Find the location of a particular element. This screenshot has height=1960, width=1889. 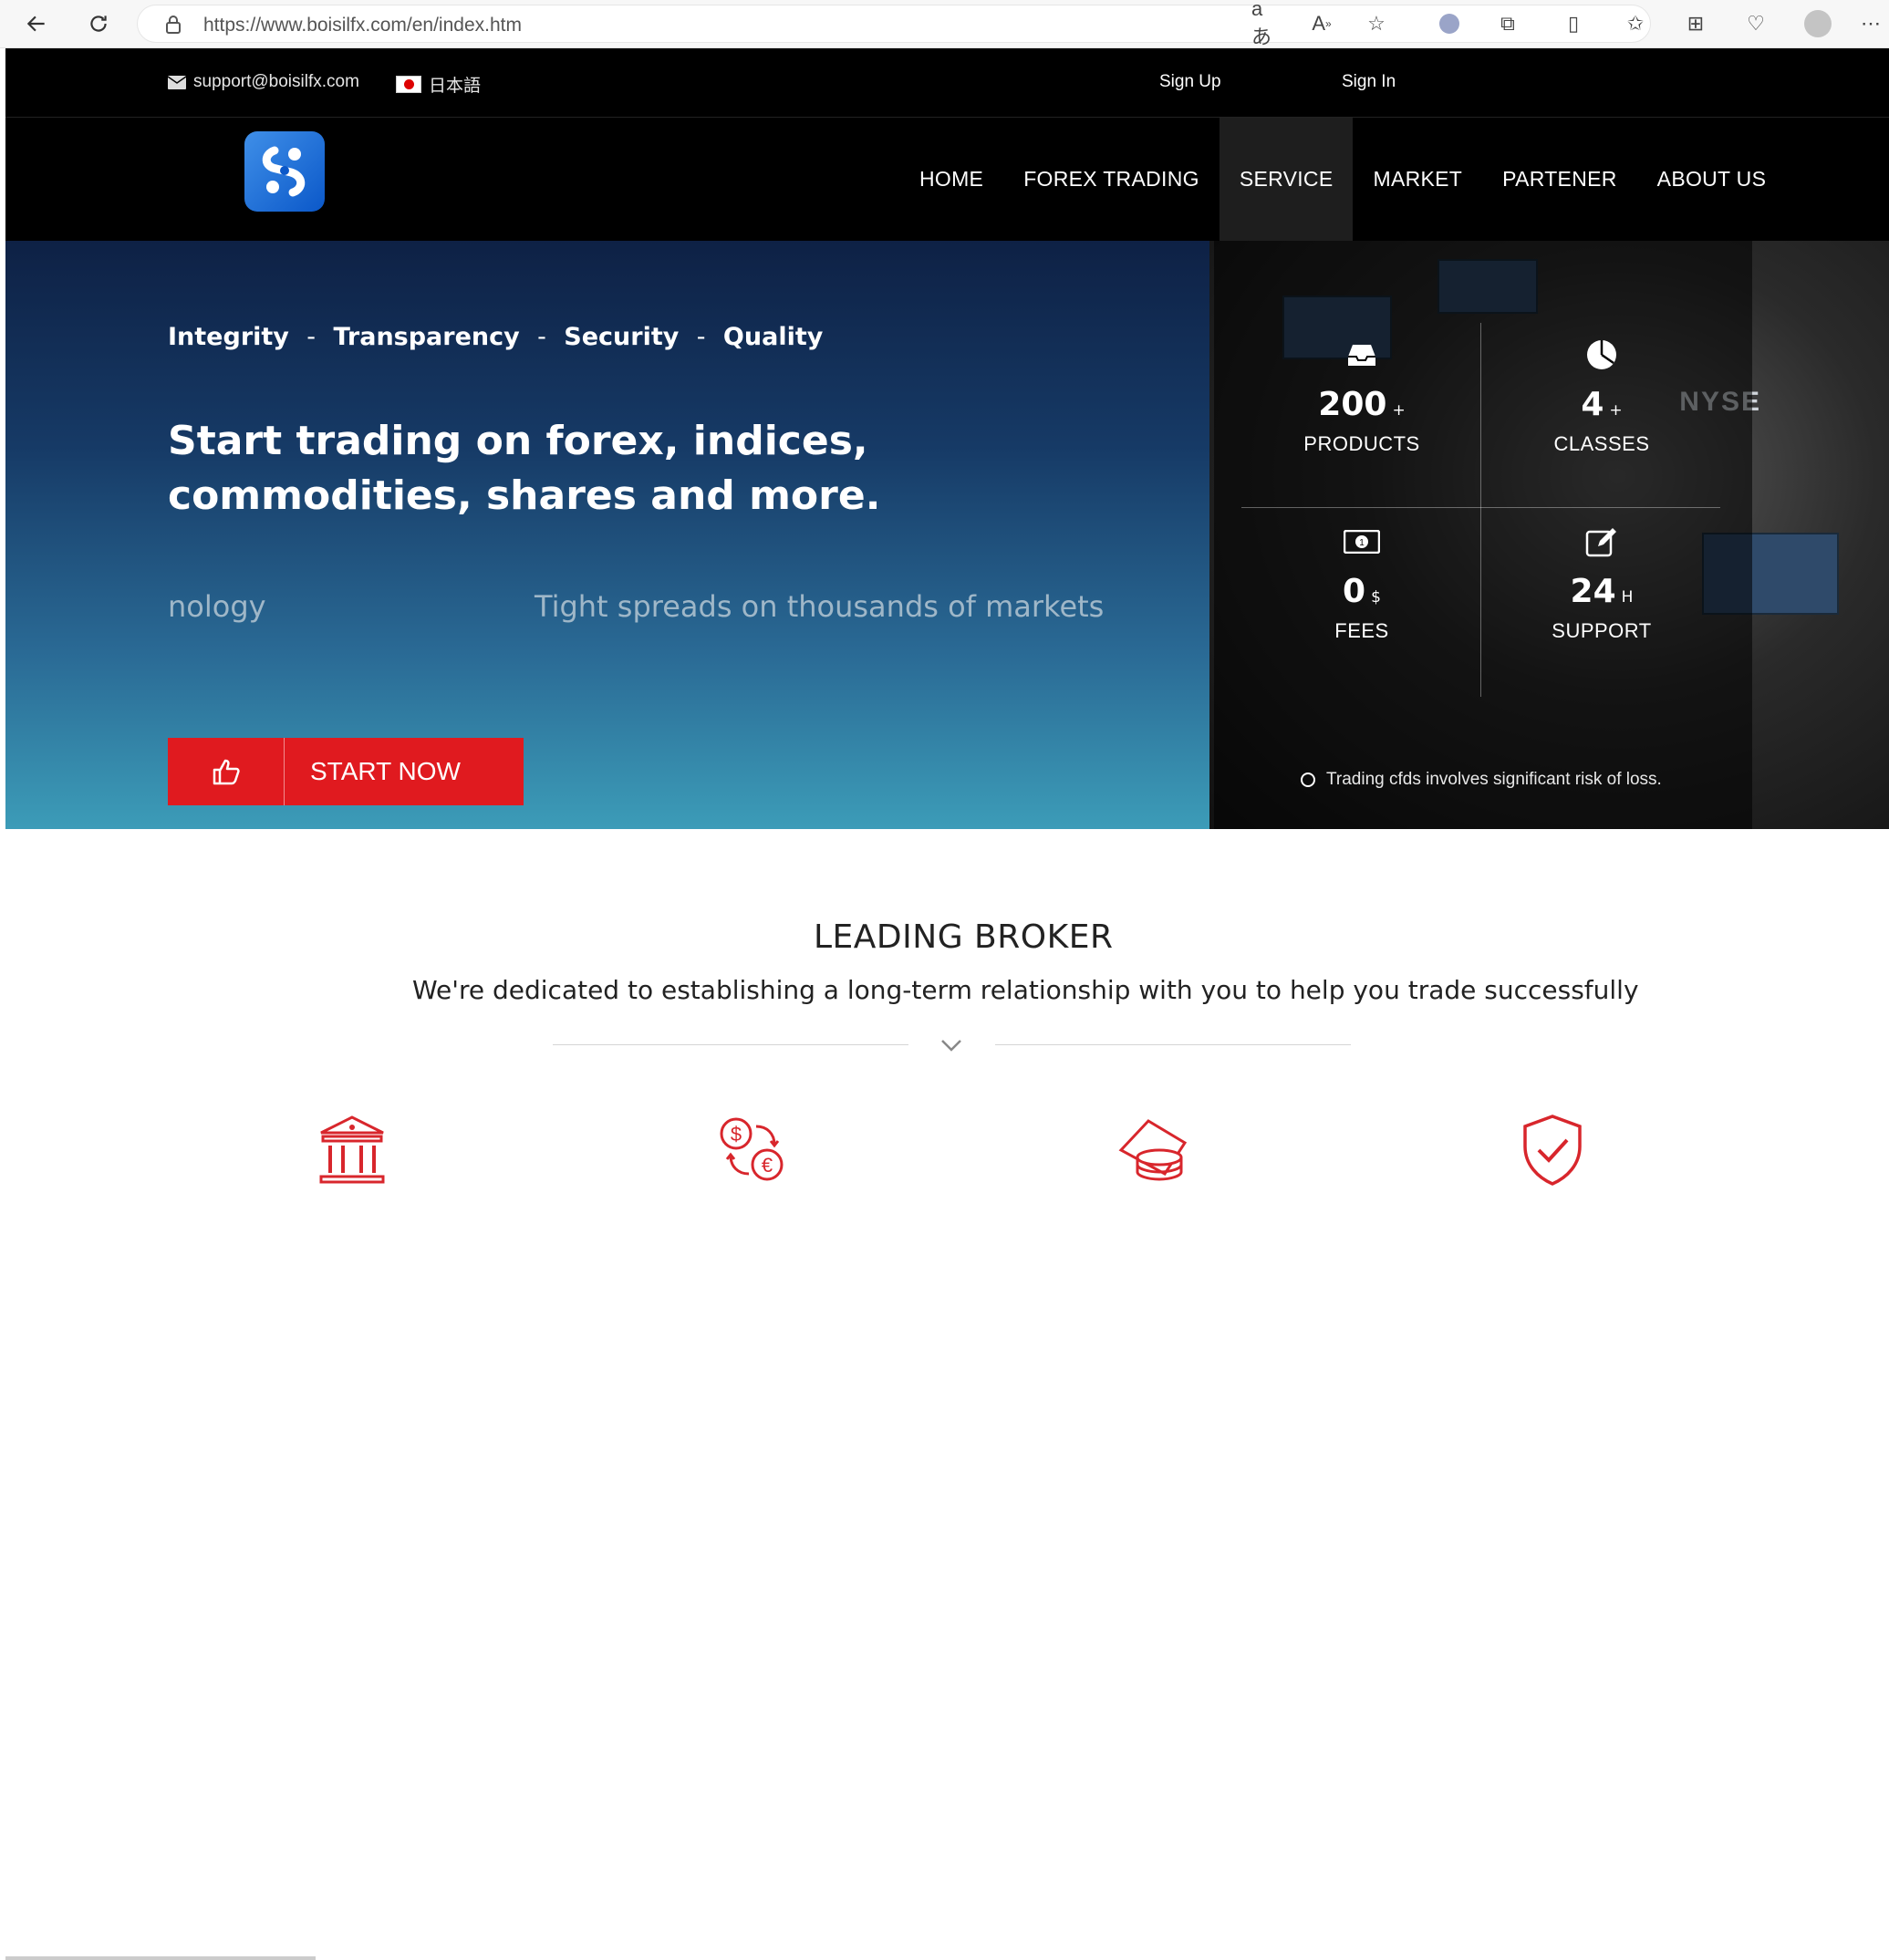

stat-fees-value: 0 is located at coordinates (1354, 591).